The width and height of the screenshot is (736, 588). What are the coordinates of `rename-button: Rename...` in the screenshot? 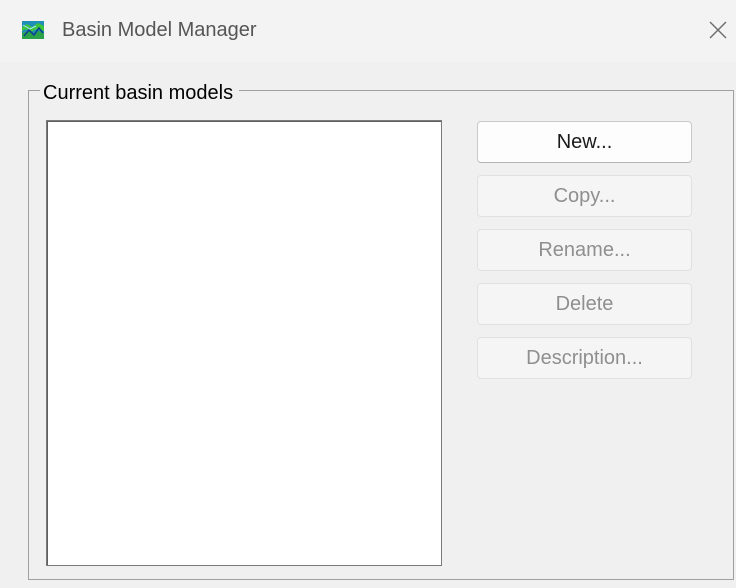 It's located at (584, 250).